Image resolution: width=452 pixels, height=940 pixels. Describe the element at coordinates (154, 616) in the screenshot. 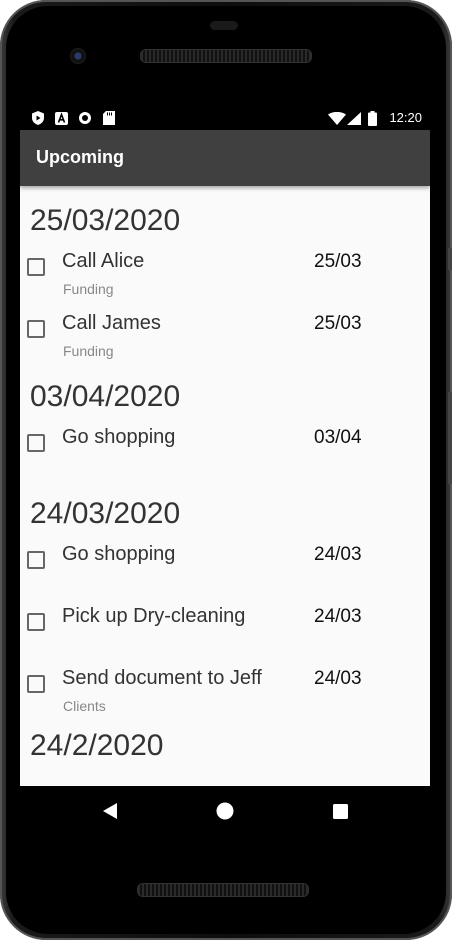

I see `task-title: Pick up Dry-cleaning` at that location.